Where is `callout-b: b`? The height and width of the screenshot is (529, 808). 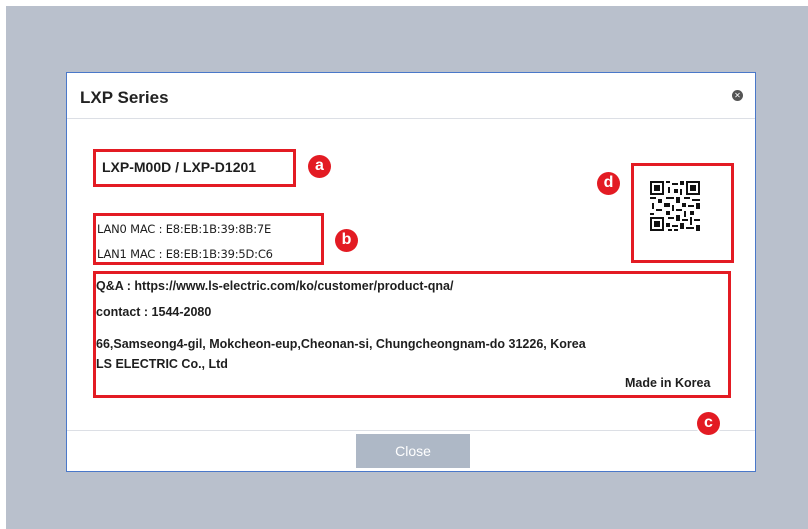 callout-b: b is located at coordinates (346, 240).